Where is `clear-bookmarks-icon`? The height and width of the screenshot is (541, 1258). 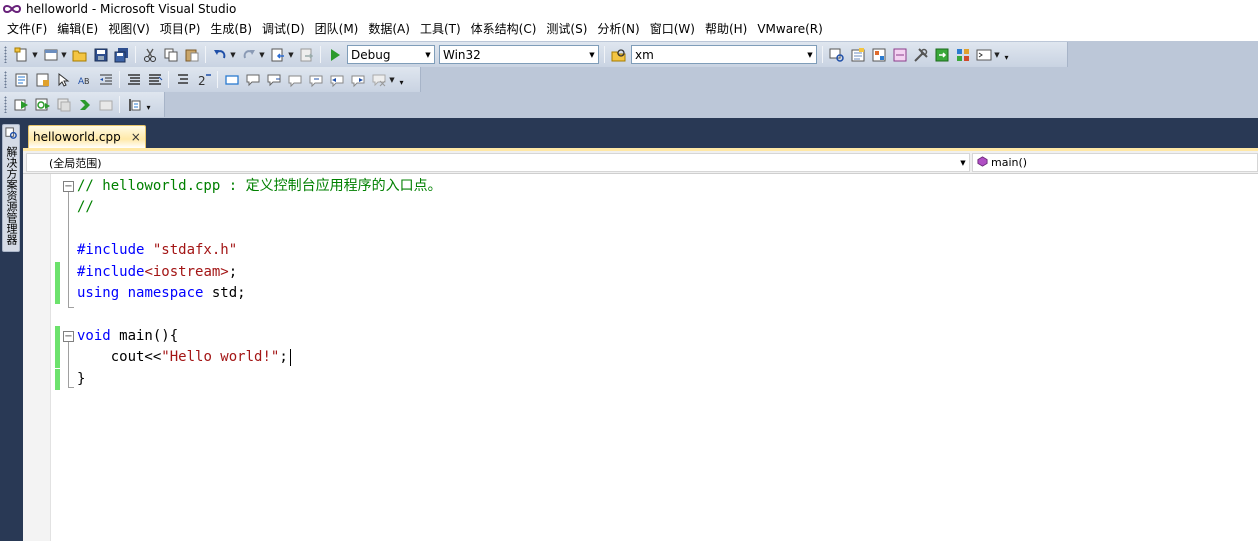 clear-bookmarks-icon is located at coordinates (378, 79).